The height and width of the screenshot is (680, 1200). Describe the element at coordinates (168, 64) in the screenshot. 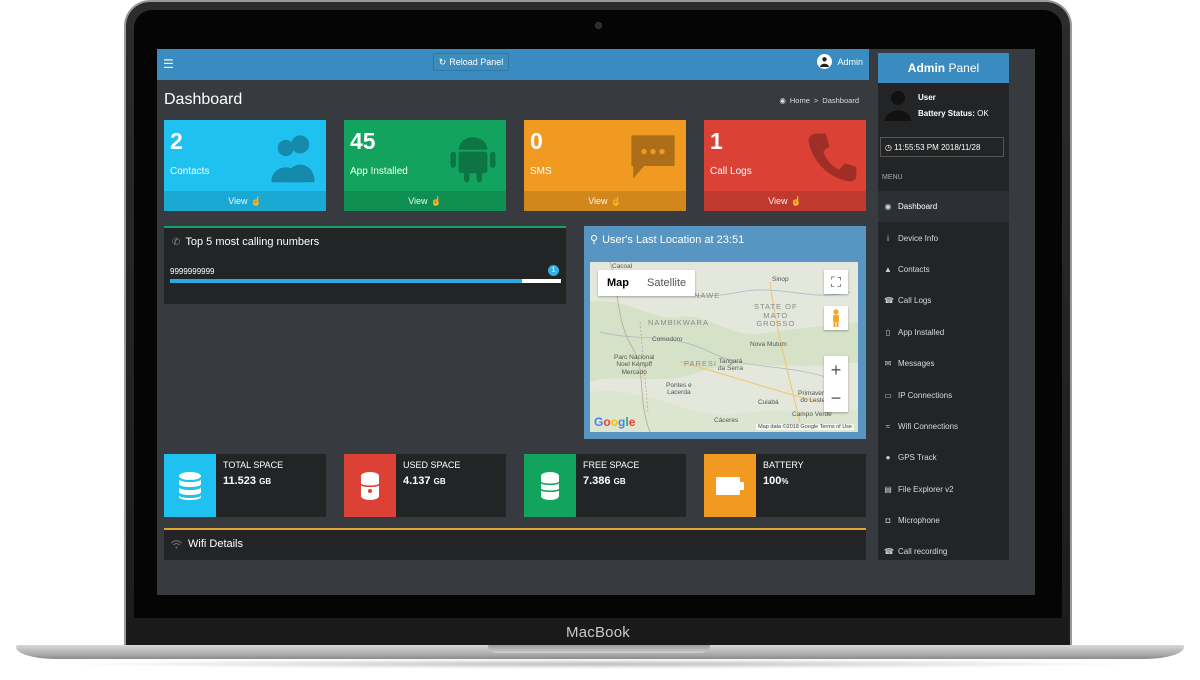

I see `menu-toggle-icon: ☰` at that location.